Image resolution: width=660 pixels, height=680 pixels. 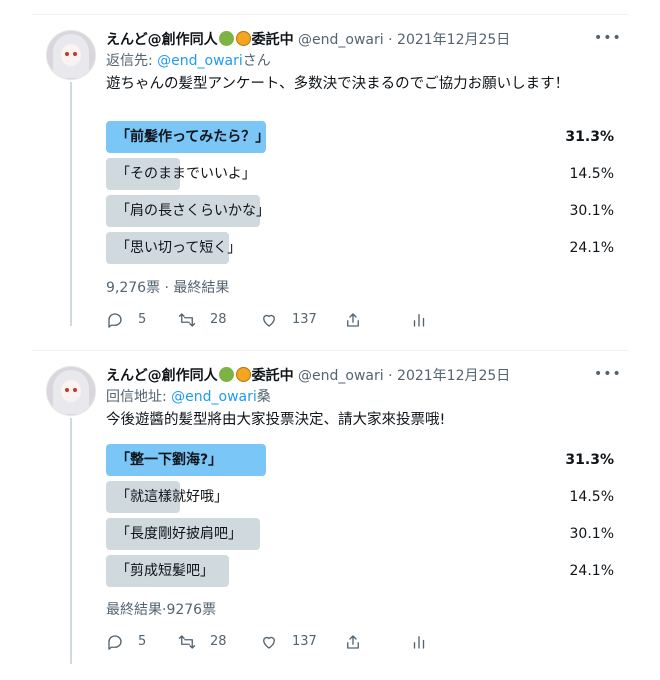 What do you see at coordinates (193, 211) in the screenshot?
I see `poll-option-label: 「肩の長さくらいかな」` at bounding box center [193, 211].